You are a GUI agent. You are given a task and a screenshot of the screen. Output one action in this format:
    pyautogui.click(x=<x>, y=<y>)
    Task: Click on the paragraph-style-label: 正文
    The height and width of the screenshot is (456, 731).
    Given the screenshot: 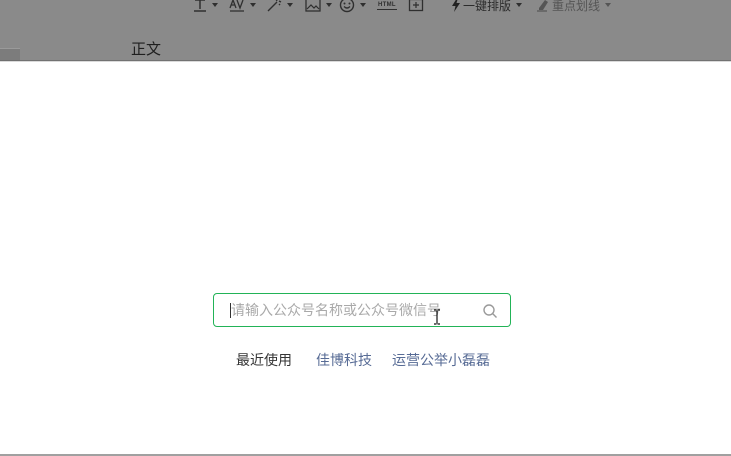 What is the action you would take?
    pyautogui.click(x=146, y=48)
    